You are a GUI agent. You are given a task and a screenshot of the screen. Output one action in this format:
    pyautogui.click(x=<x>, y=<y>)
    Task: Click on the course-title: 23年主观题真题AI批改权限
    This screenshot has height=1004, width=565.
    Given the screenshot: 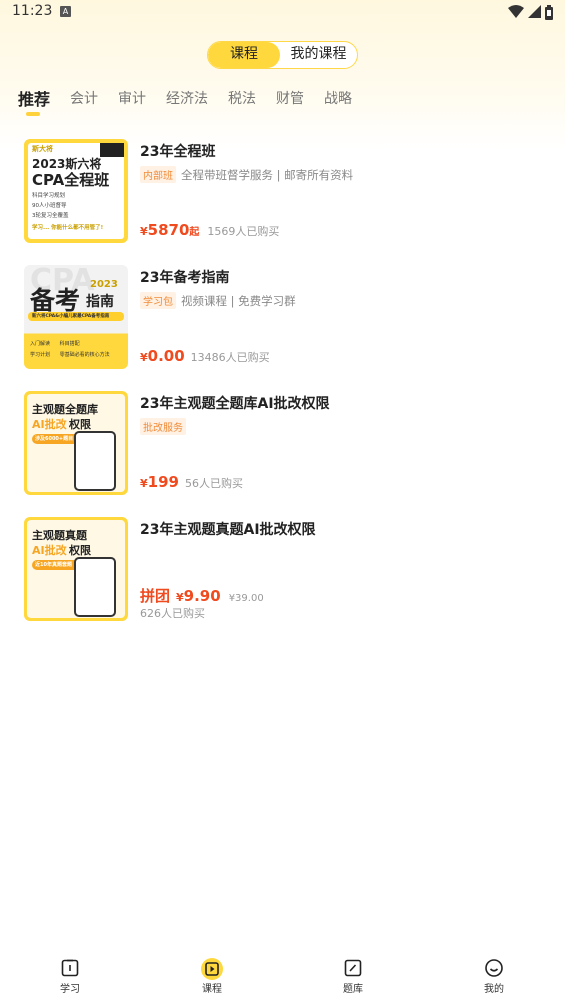 What is the action you would take?
    pyautogui.click(x=228, y=530)
    